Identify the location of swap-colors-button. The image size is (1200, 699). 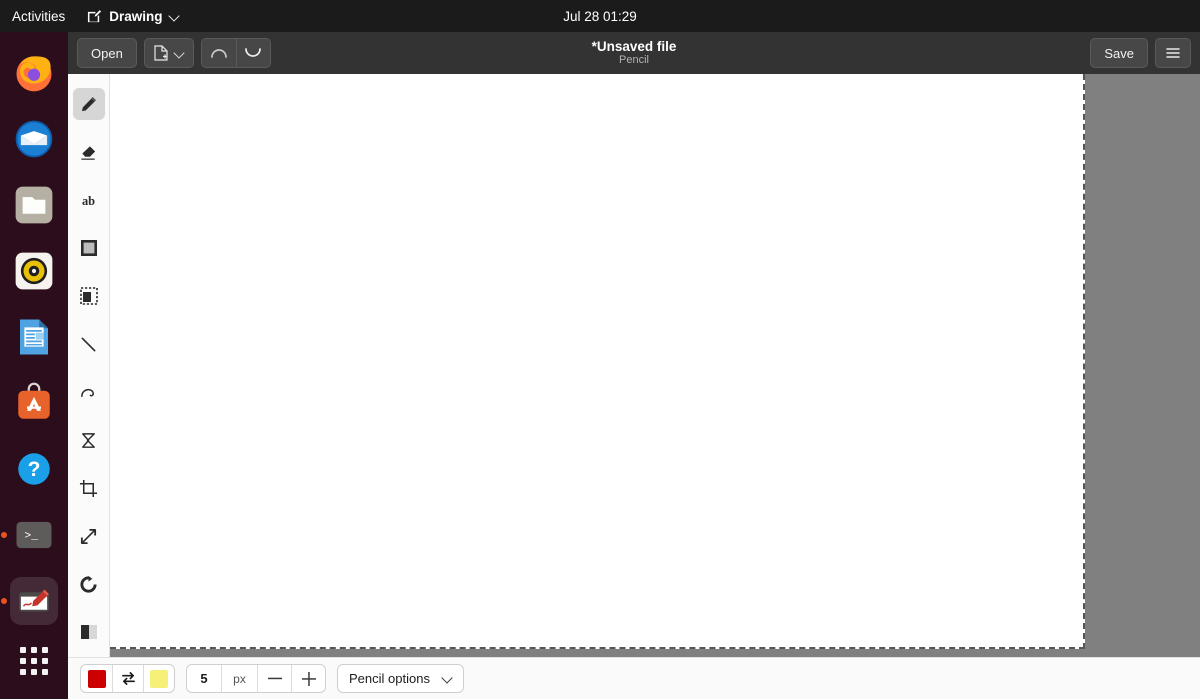
(127, 678).